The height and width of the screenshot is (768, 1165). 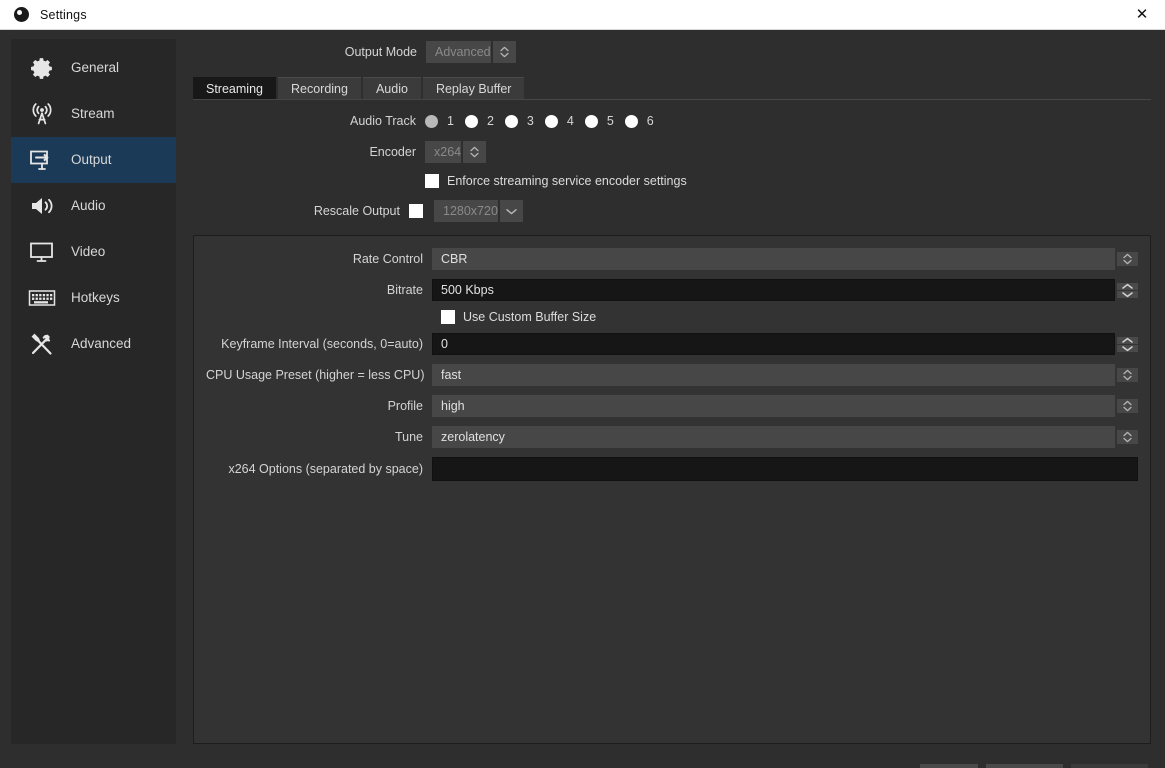 I want to click on output-tab-bar: Streaming Recording Audio Replay Buffer, so click(x=672, y=88).